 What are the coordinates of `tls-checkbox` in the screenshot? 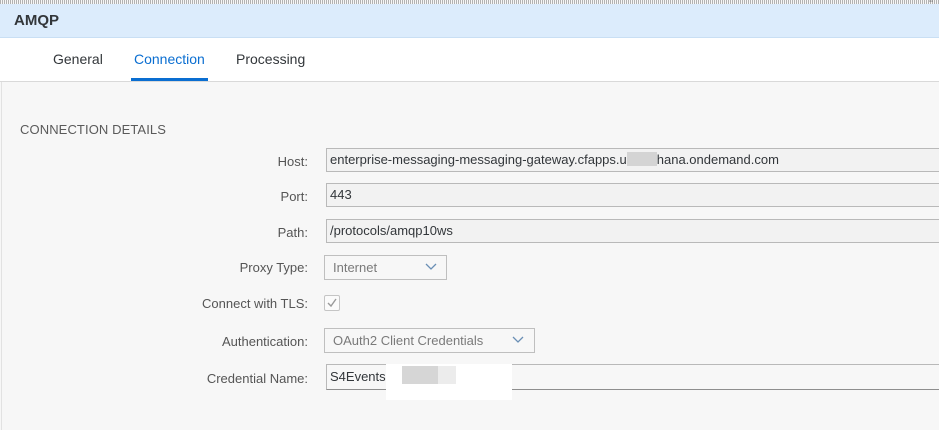 It's located at (332, 303).